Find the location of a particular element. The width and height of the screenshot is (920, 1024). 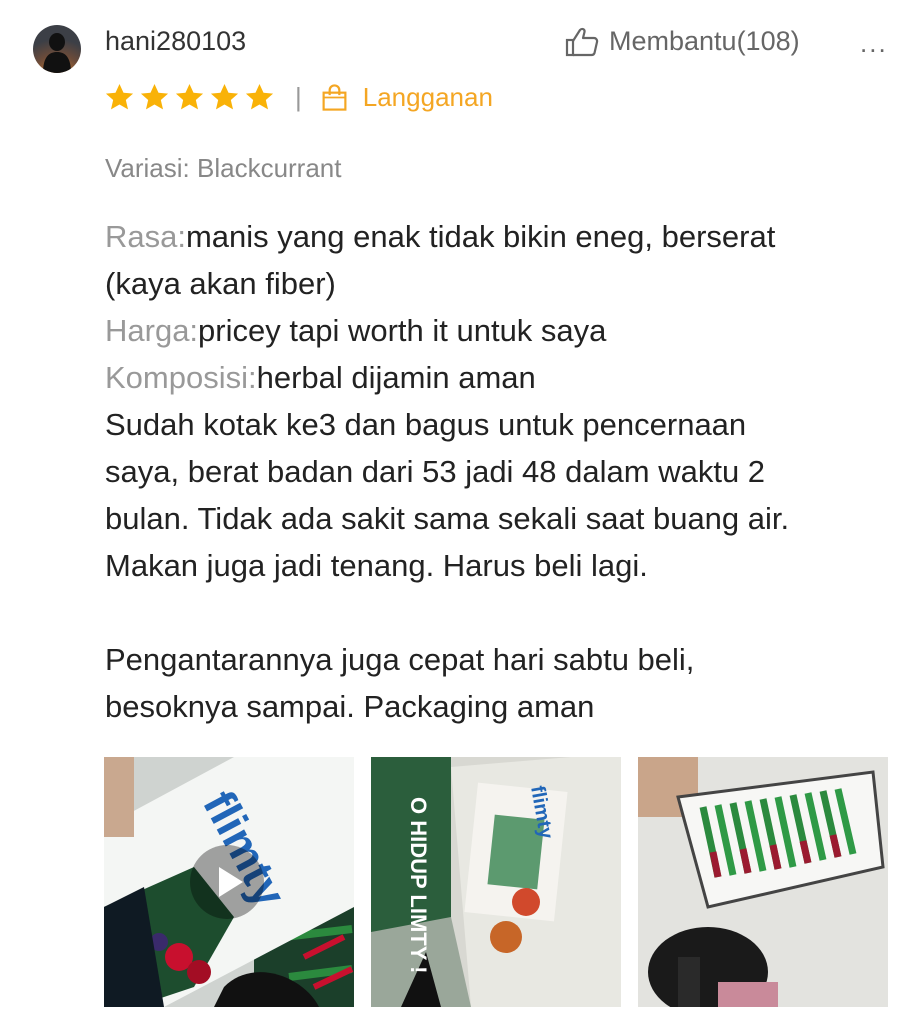

media-thumbnail-image is located at coordinates (763, 882).